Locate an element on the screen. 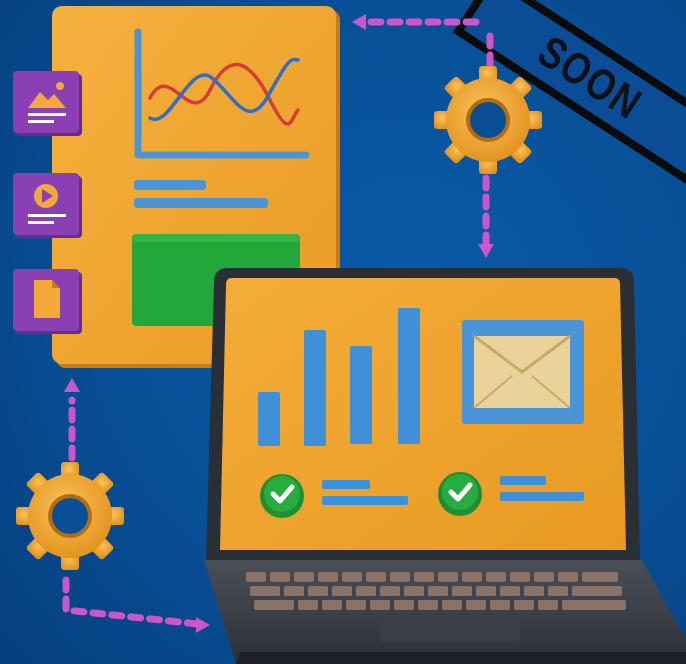 Image resolution: width=686 pixels, height=664 pixels. arrow-right-icon is located at coordinates (203, 625).